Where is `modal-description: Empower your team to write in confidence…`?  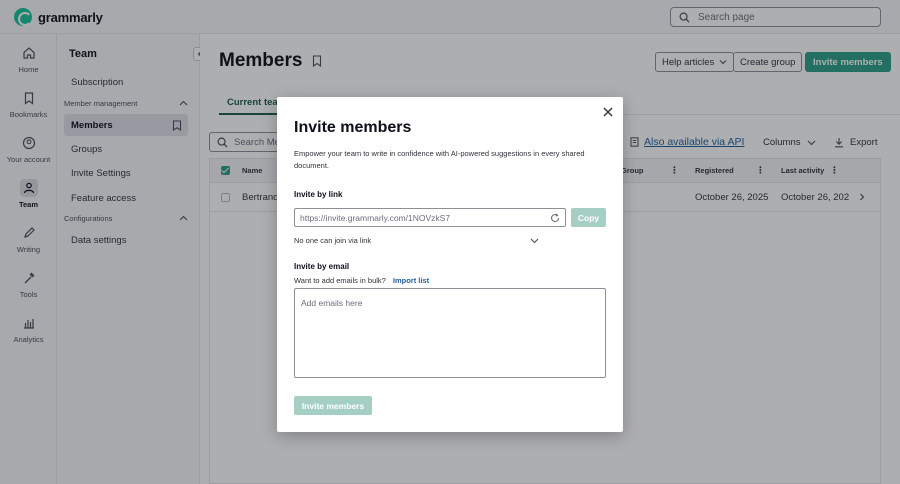 modal-description: Empower your team to write in confidence… is located at coordinates (439, 159).